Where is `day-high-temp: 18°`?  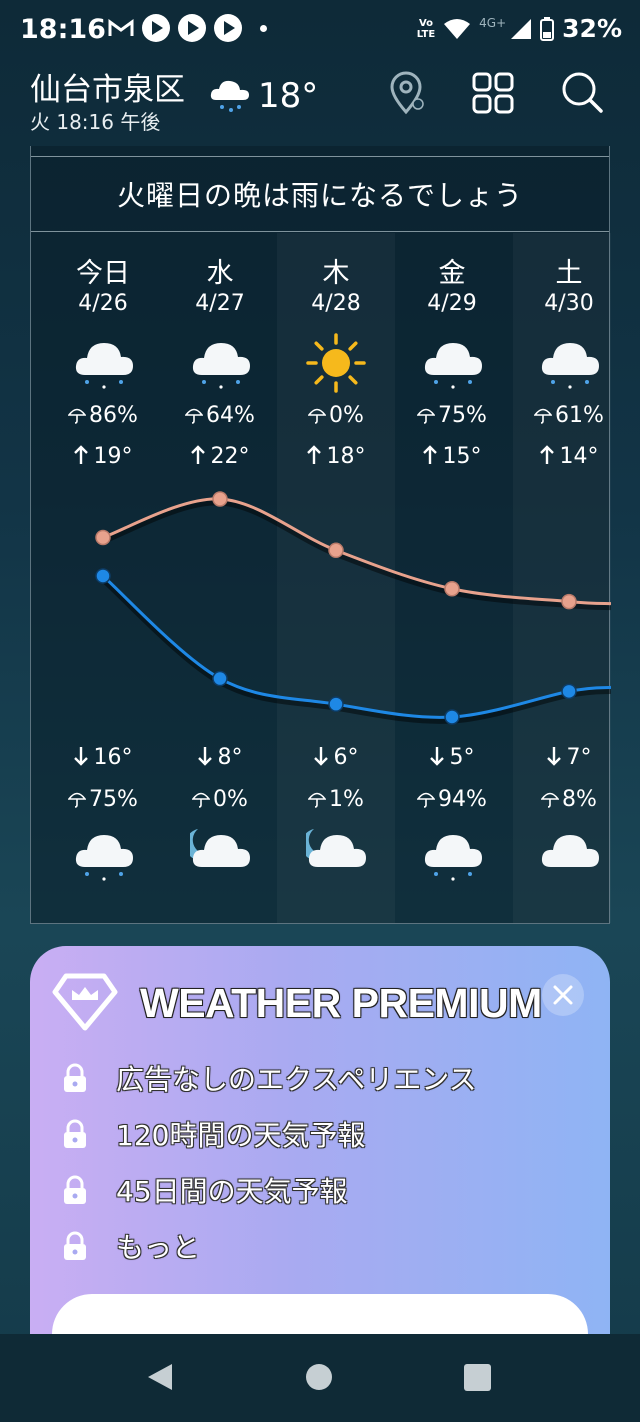 day-high-temp: 18° is located at coordinates (336, 456).